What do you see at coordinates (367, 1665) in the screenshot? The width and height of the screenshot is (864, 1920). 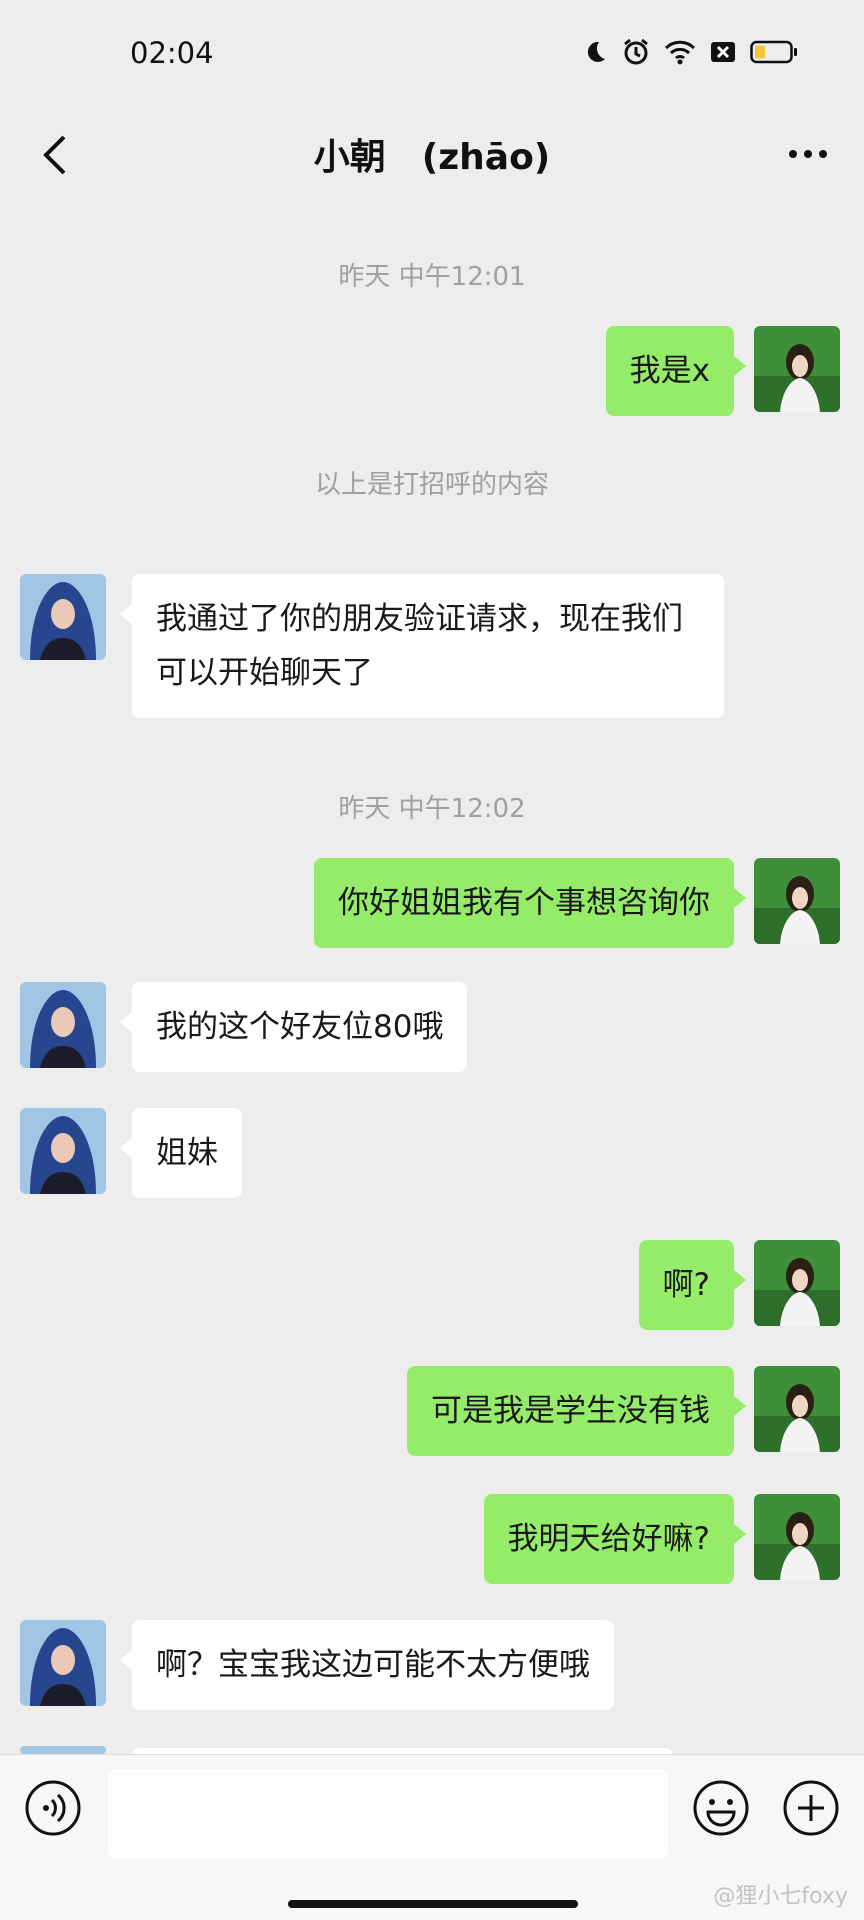 I see `contact-message-bubble: 啊？宝宝我这边可能不太方便哦` at bounding box center [367, 1665].